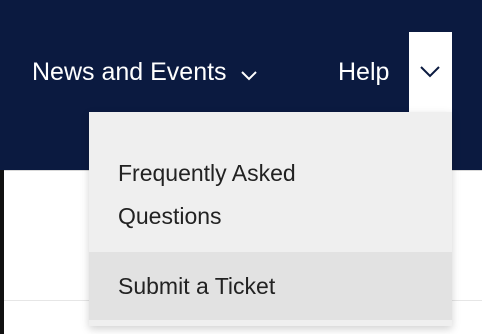 The width and height of the screenshot is (482, 334). I want to click on nav-item-help-label: Help, so click(364, 72).